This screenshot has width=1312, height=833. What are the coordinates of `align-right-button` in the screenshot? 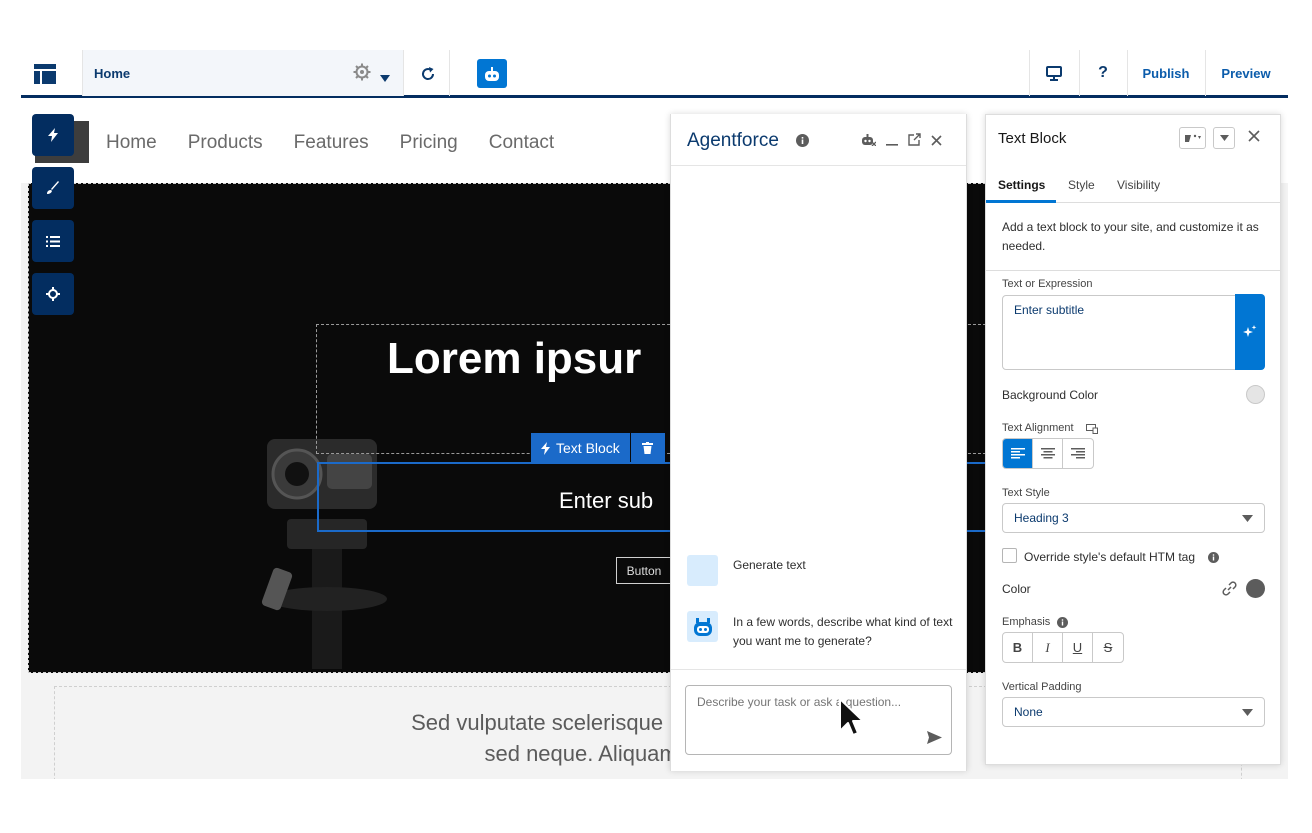 It's located at (1078, 453).